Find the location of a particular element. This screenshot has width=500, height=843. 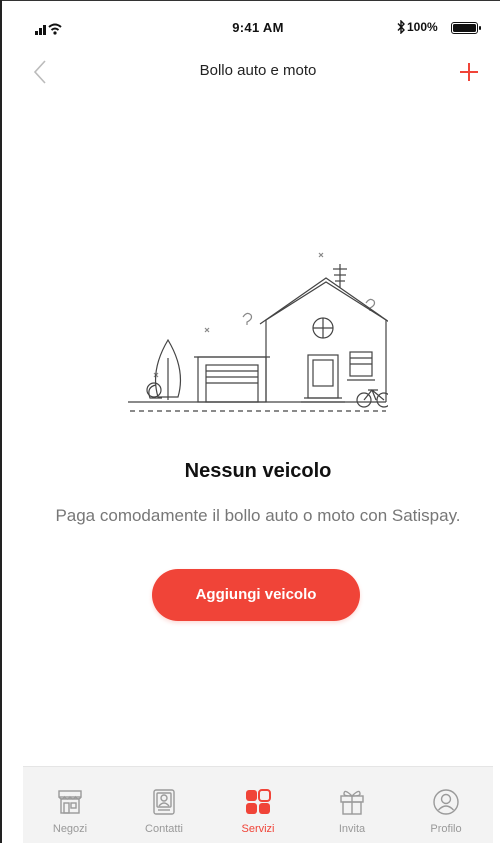

bluetooth-icon is located at coordinates (401, 27).